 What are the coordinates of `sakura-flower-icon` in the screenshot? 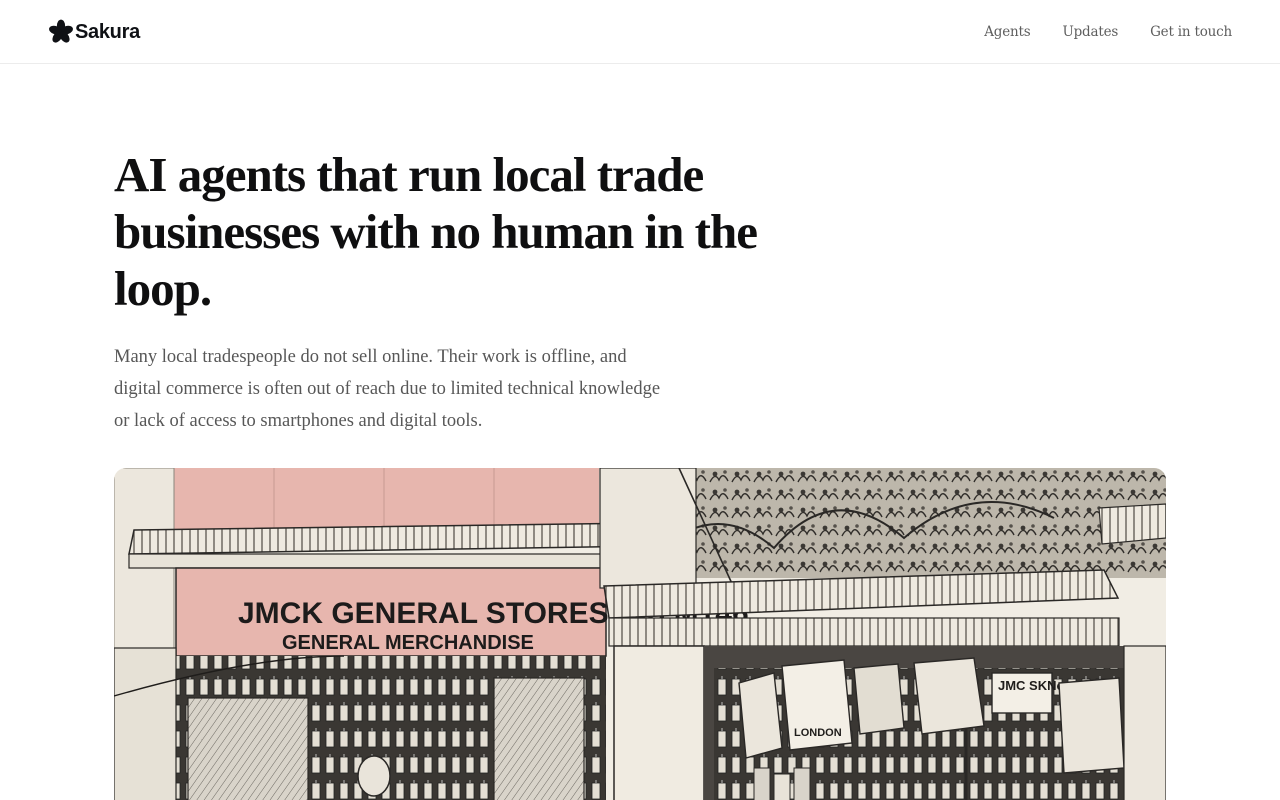 It's located at (61, 31).